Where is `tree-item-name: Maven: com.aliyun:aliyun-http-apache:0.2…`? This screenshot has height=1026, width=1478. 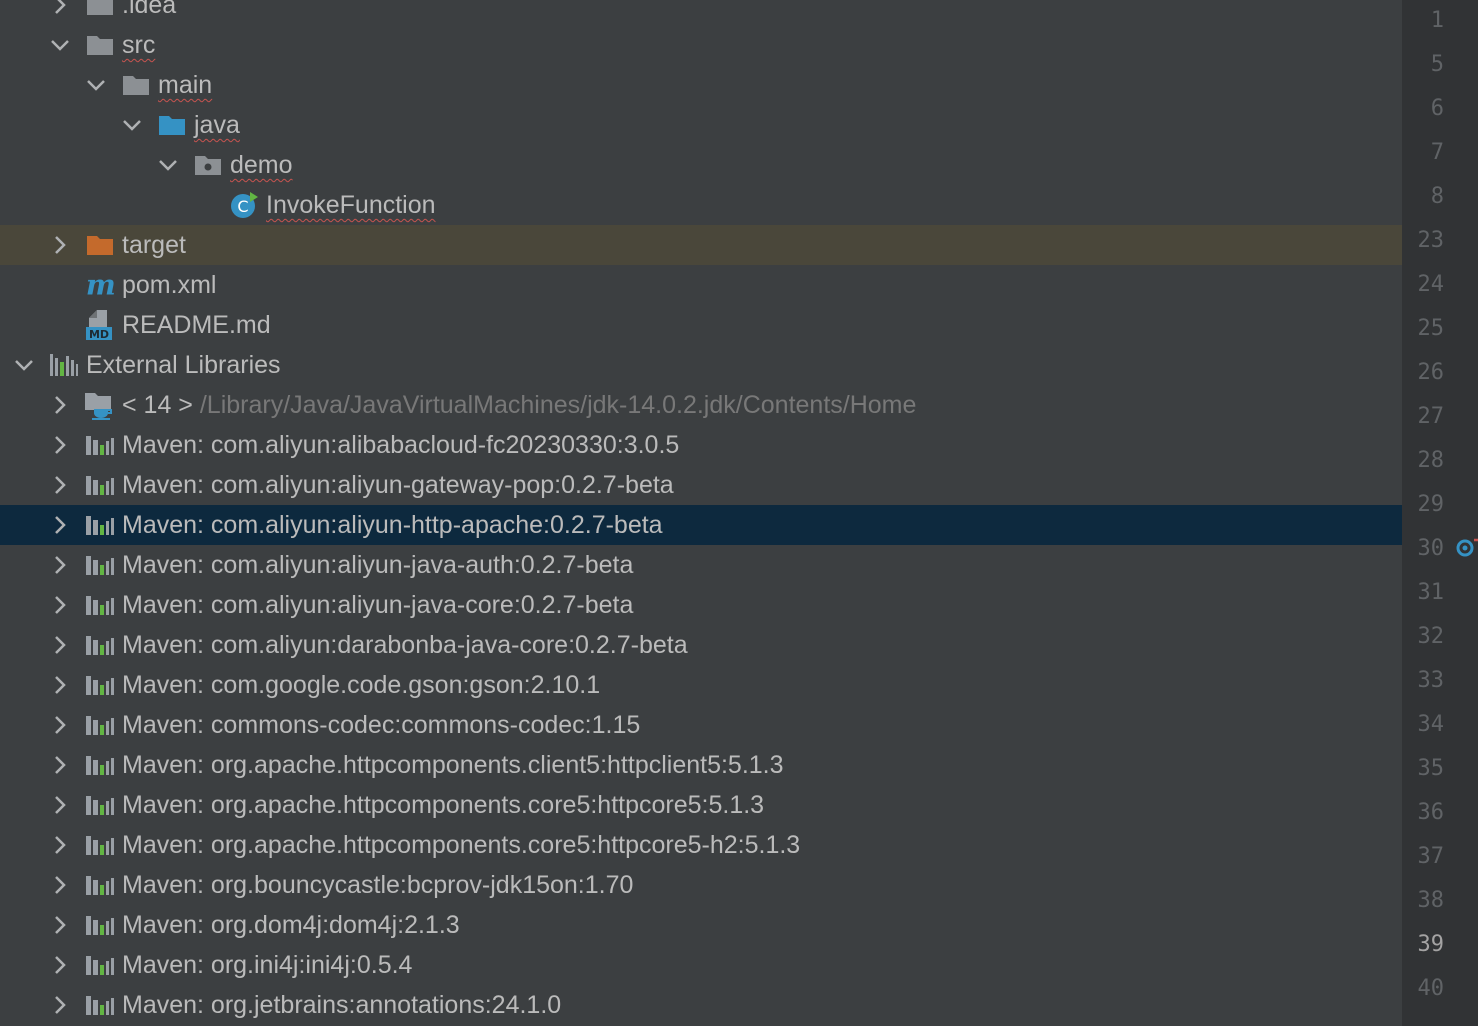
tree-item-name: Maven: com.aliyun:aliyun-http-apache:0.2… is located at coordinates (392, 525).